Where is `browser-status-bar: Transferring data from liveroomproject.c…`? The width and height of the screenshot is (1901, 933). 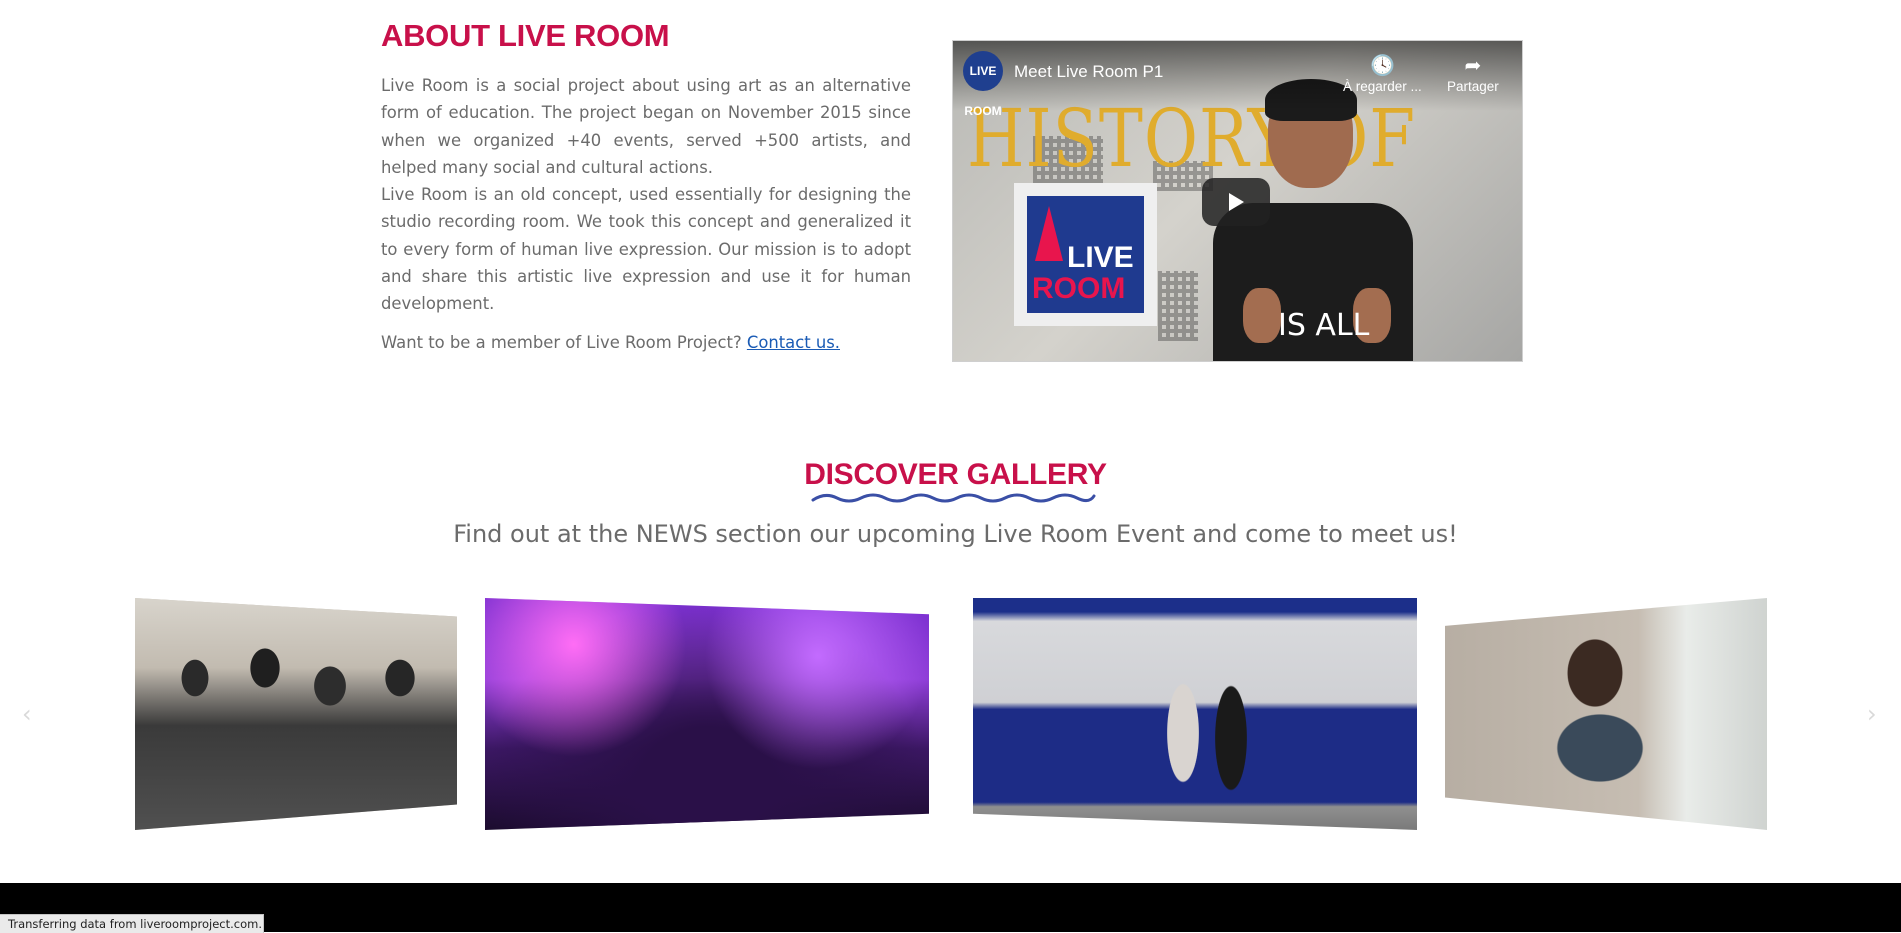 browser-status-bar: Transferring data from liveroomproject.c… is located at coordinates (132, 923).